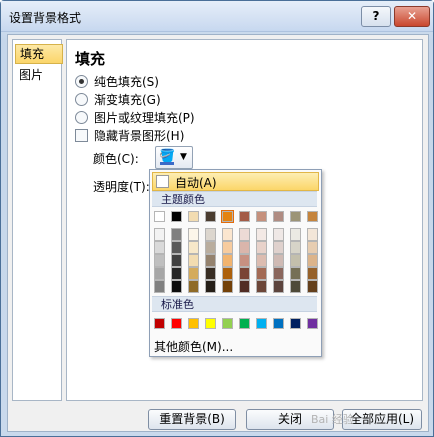 The height and width of the screenshot is (437, 434). Describe the element at coordinates (81, 135) in the screenshot. I see `checkbox-icon` at that location.